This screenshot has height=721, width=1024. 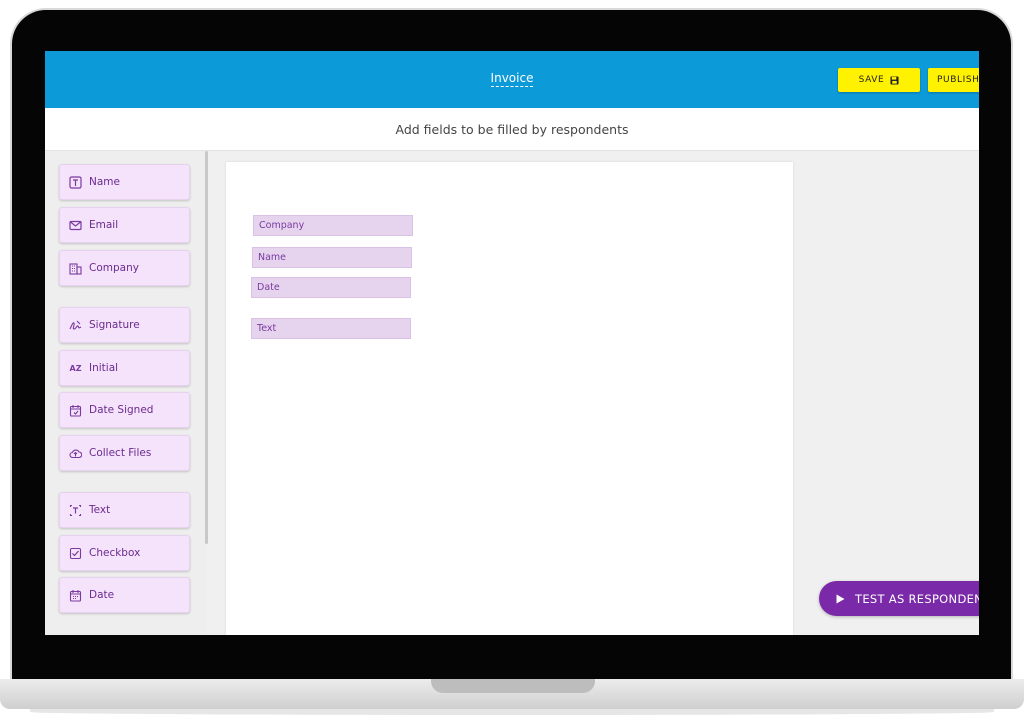 I want to click on signature-icon, so click(x=75, y=325).